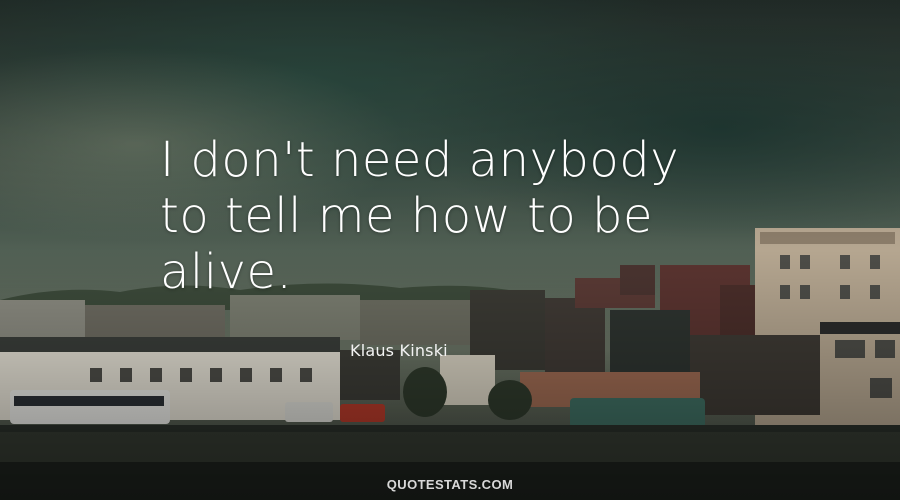 The width and height of the screenshot is (900, 500). I want to click on quote-line-3: alive., so click(226, 272).